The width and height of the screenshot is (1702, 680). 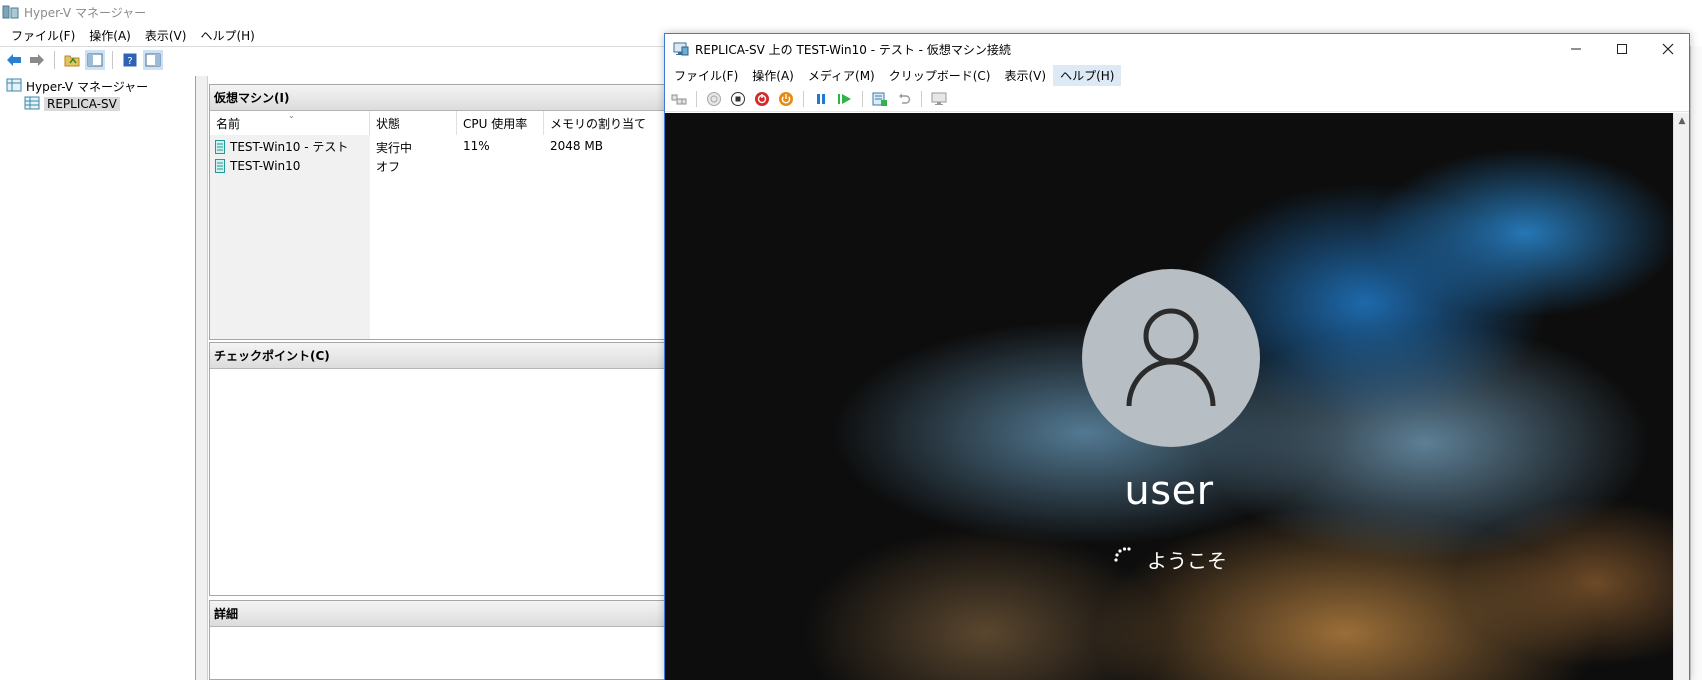 I want to click on vertical-scrollbar: ▲, so click(x=1681, y=396).